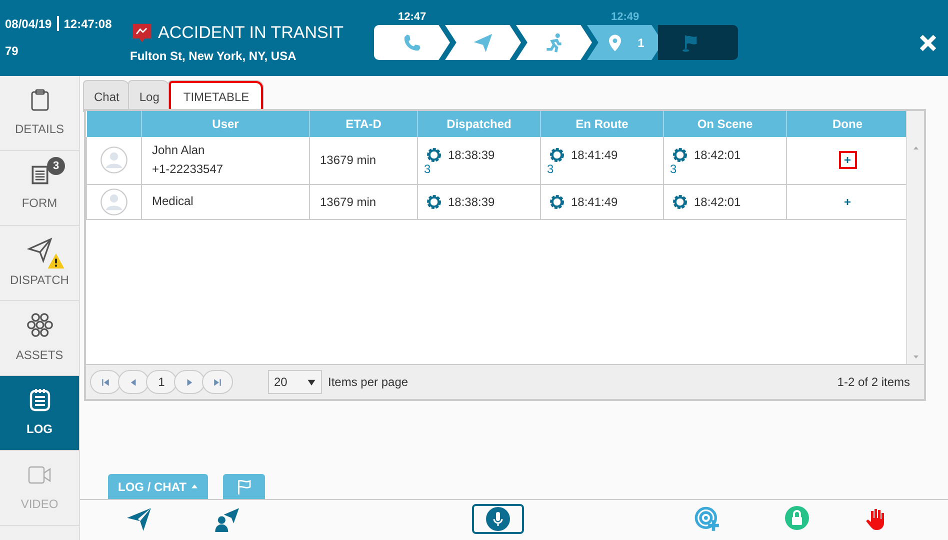 This screenshot has width=948, height=540. I want to click on table-cell: Medical, so click(226, 201).